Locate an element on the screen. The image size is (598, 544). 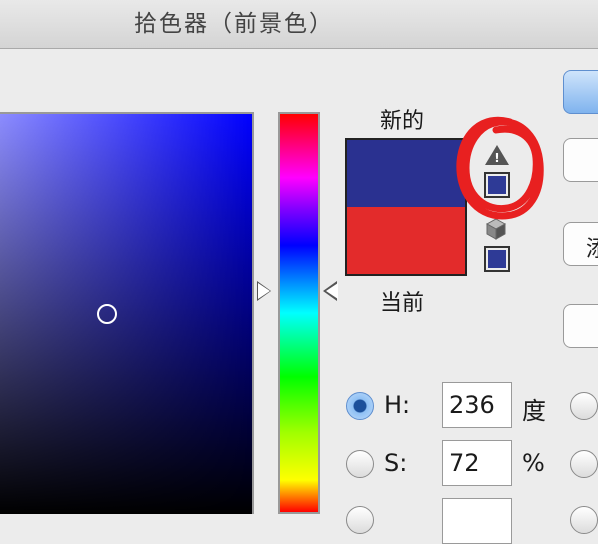
add-to-swatches-button: 添 is located at coordinates (580, 244).